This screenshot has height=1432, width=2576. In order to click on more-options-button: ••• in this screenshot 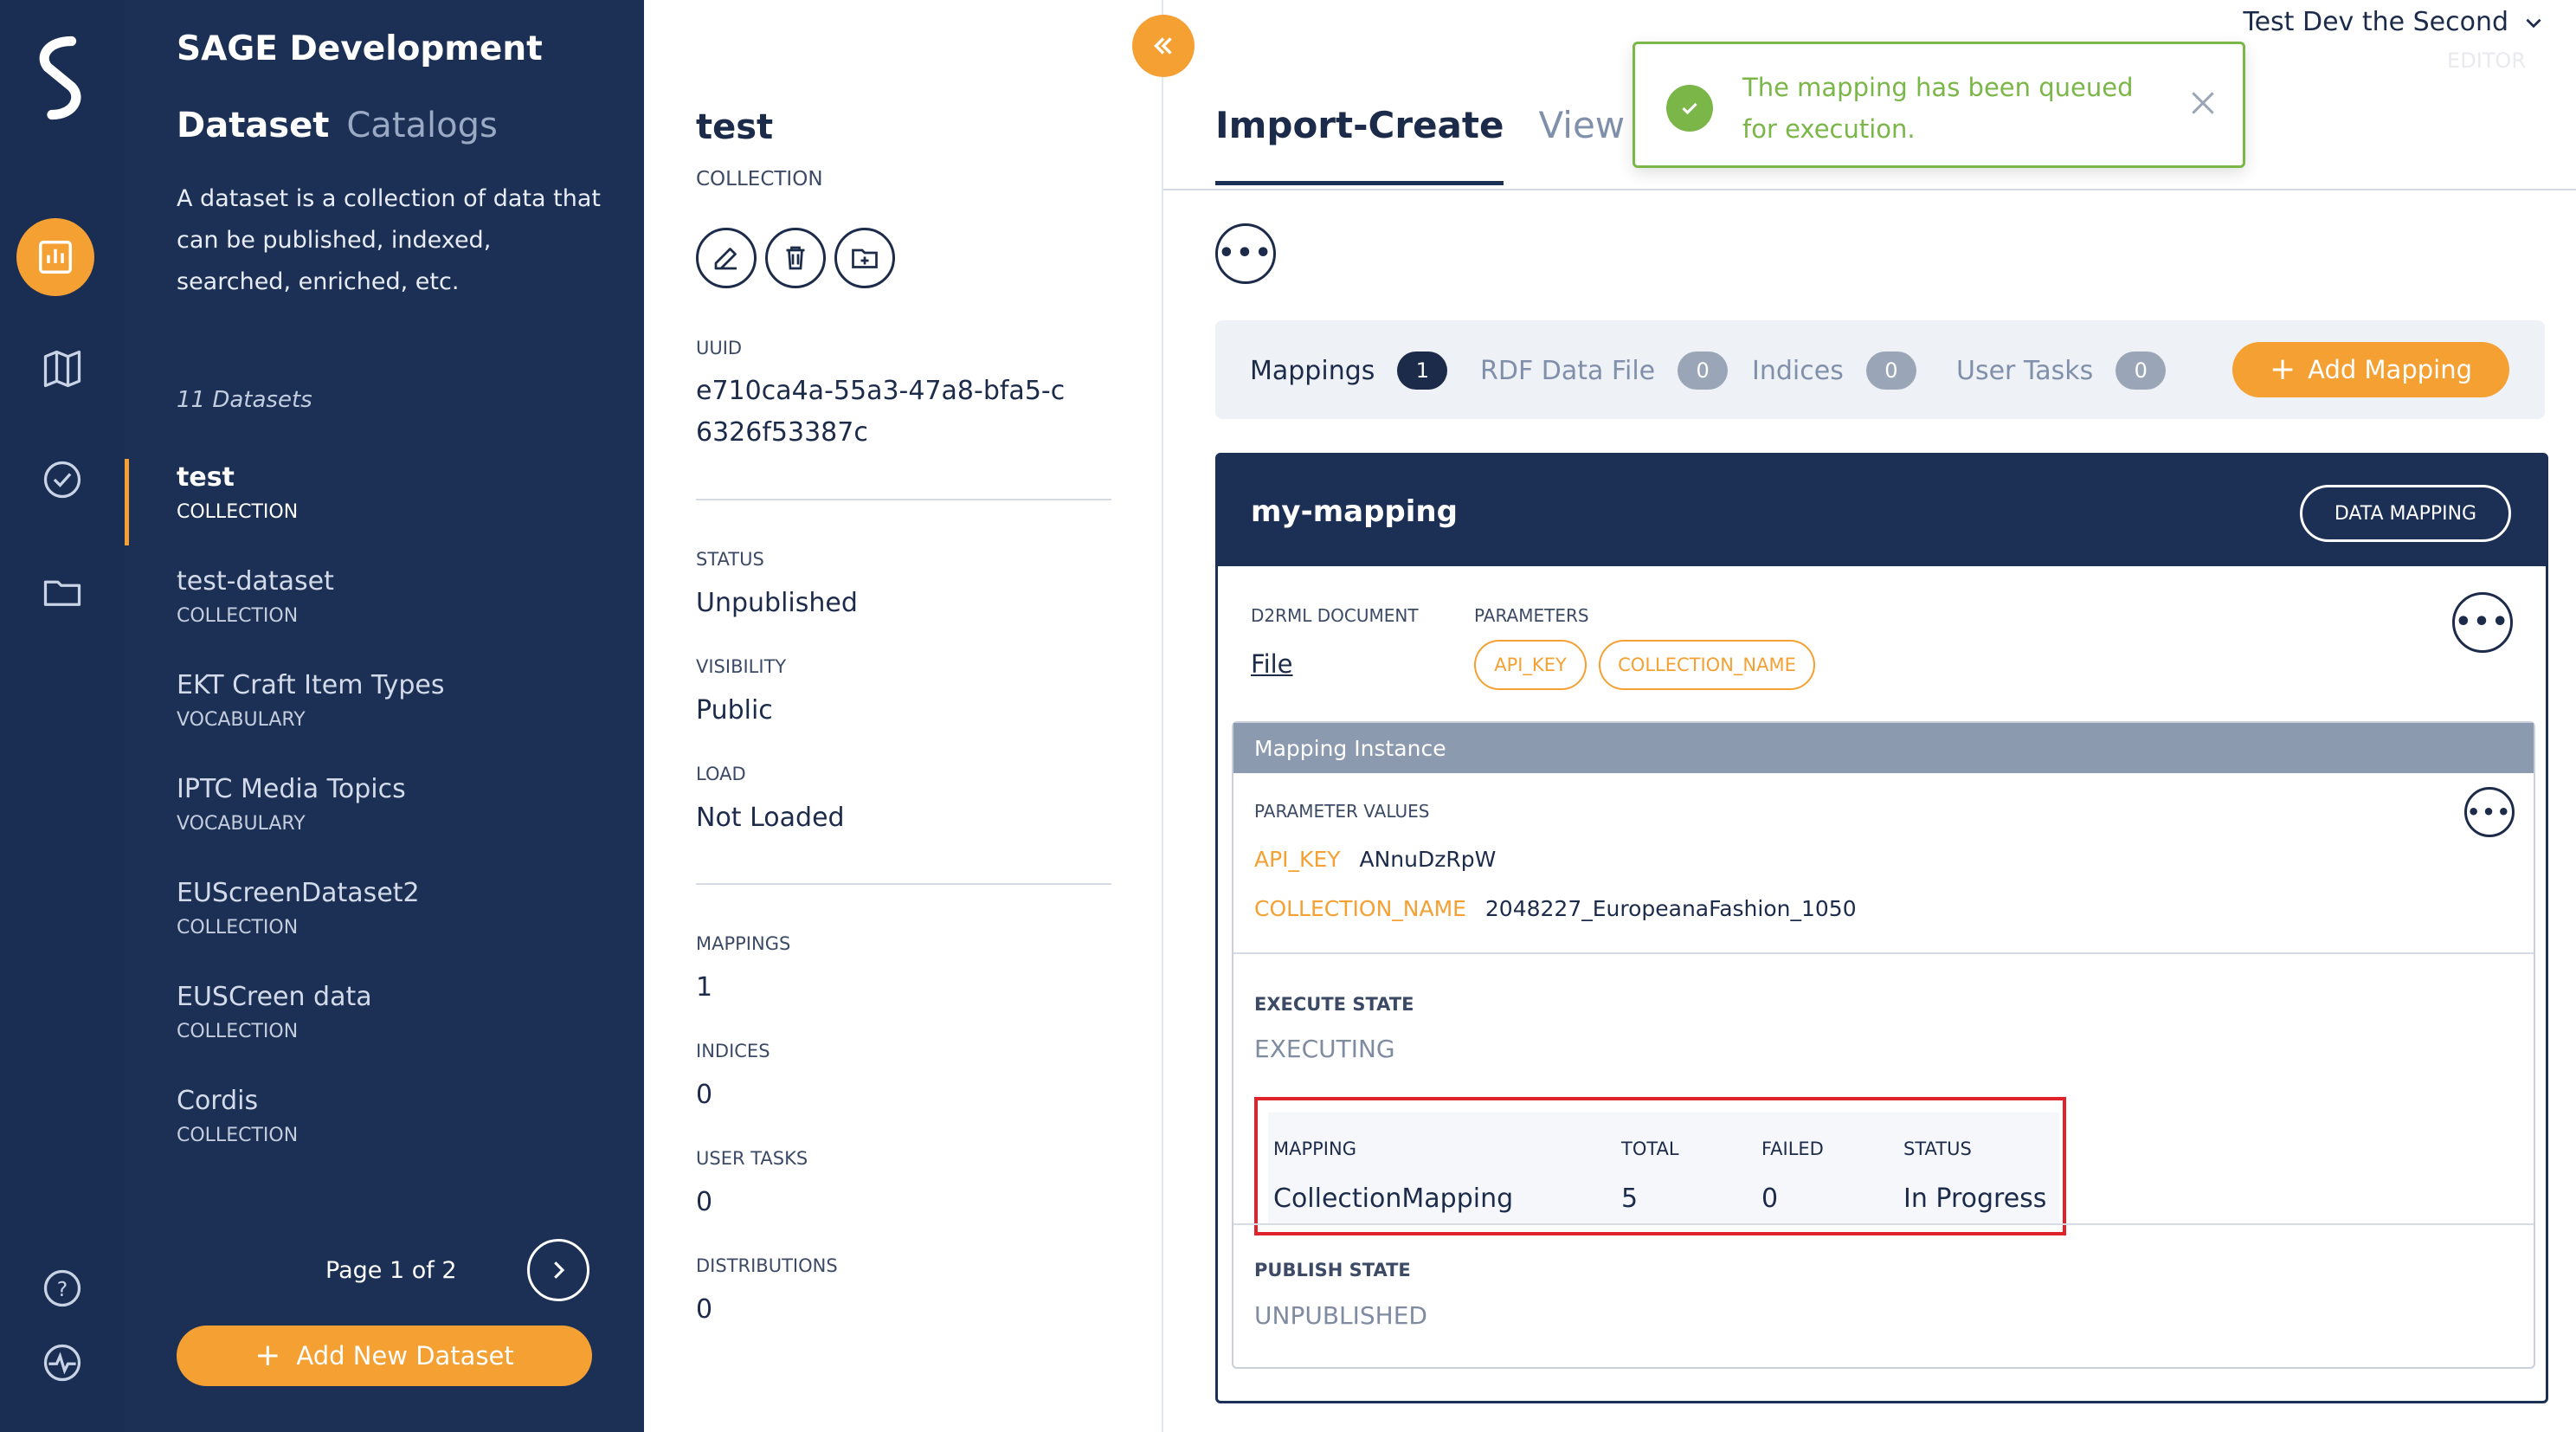, I will do `click(1245, 254)`.